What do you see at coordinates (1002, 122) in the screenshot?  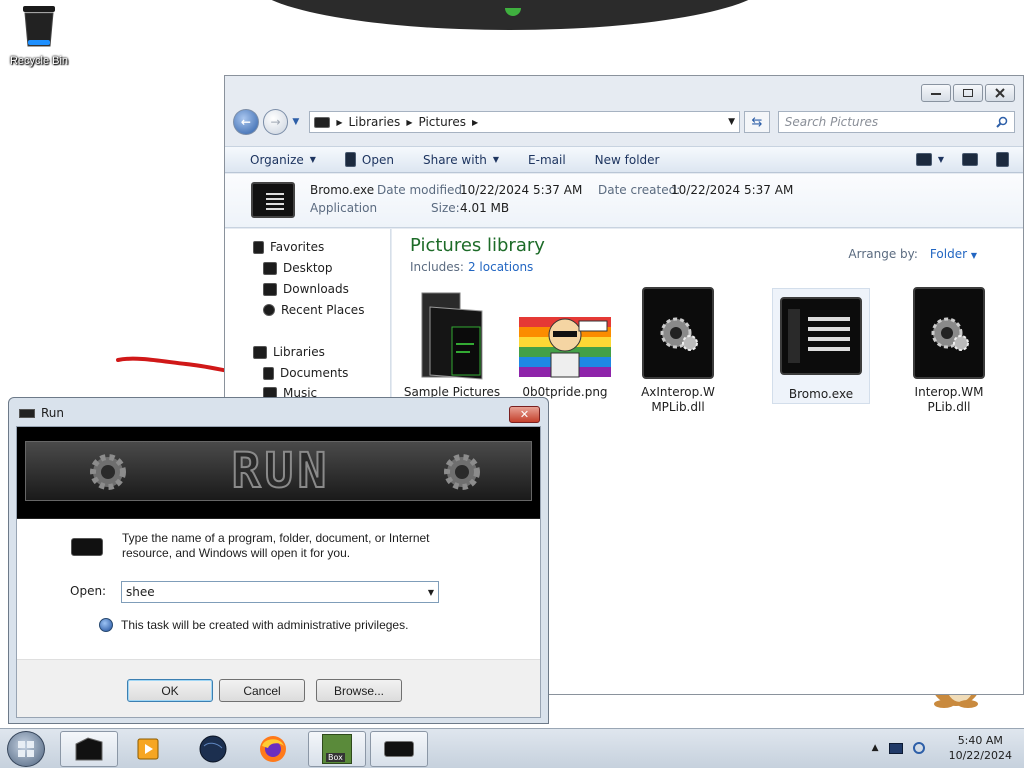 I see `search-icon` at bounding box center [1002, 122].